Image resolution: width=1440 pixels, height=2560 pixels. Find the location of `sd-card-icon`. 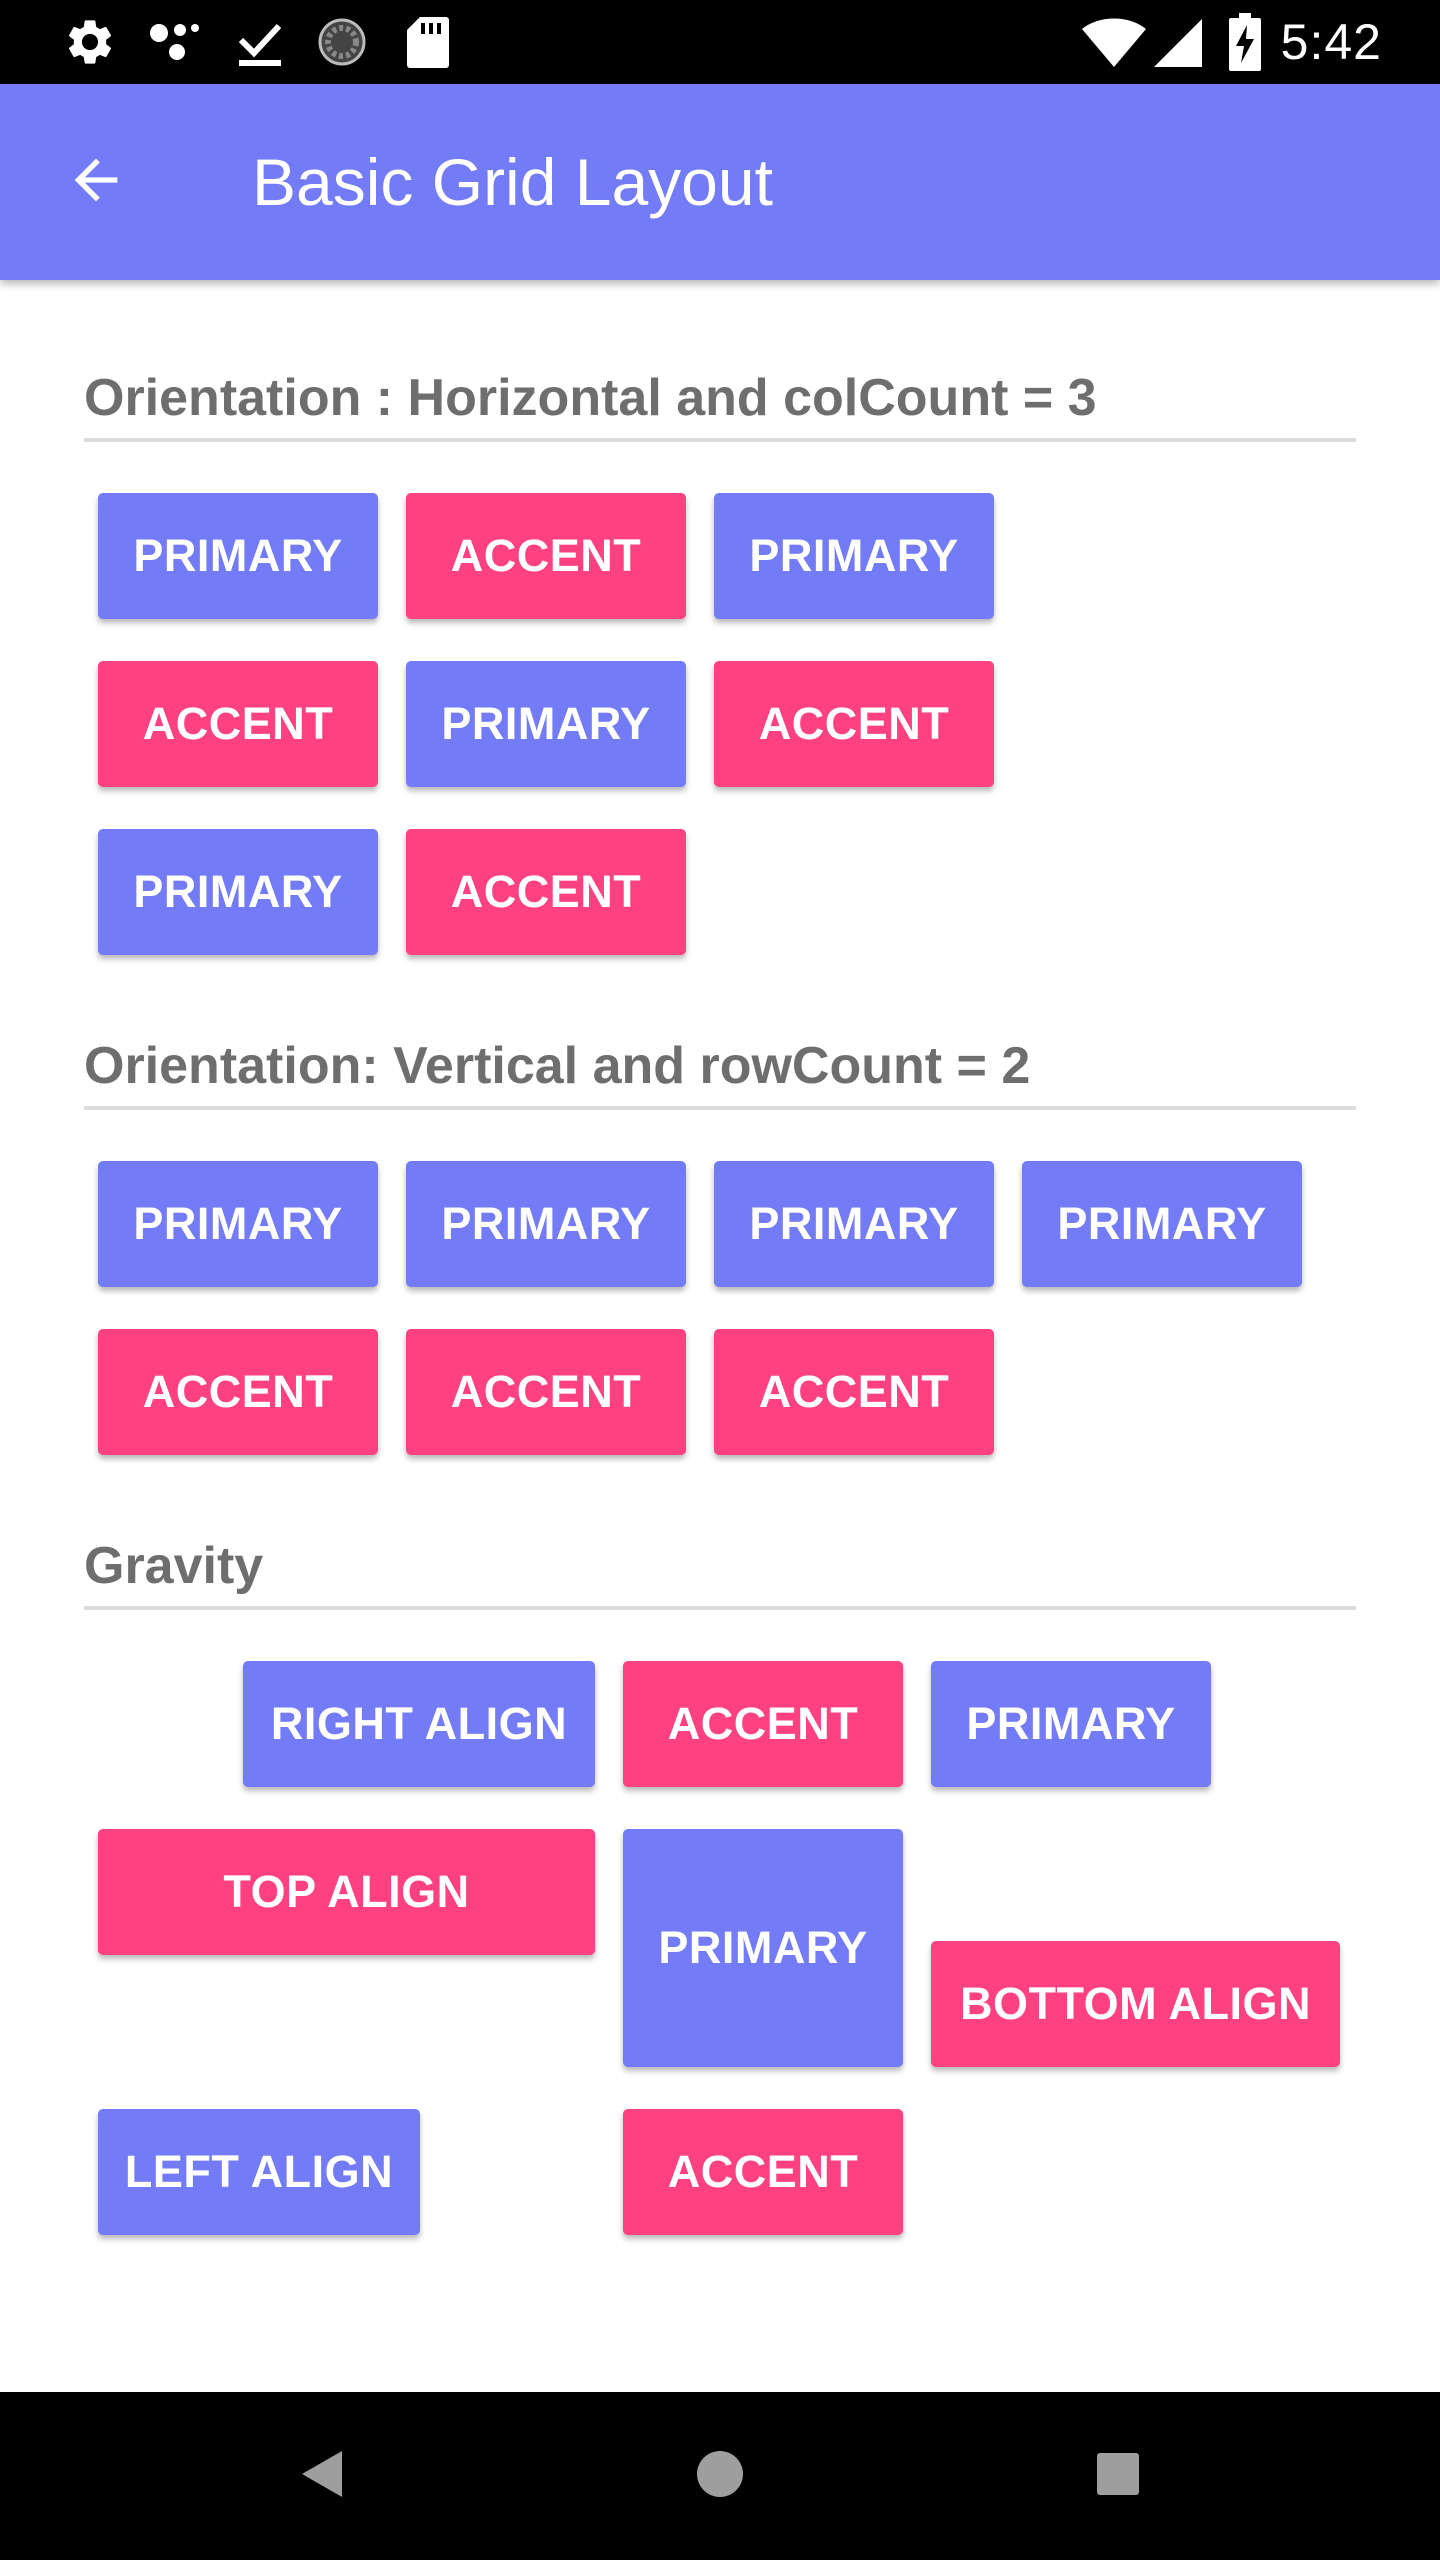

sd-card-icon is located at coordinates (428, 42).